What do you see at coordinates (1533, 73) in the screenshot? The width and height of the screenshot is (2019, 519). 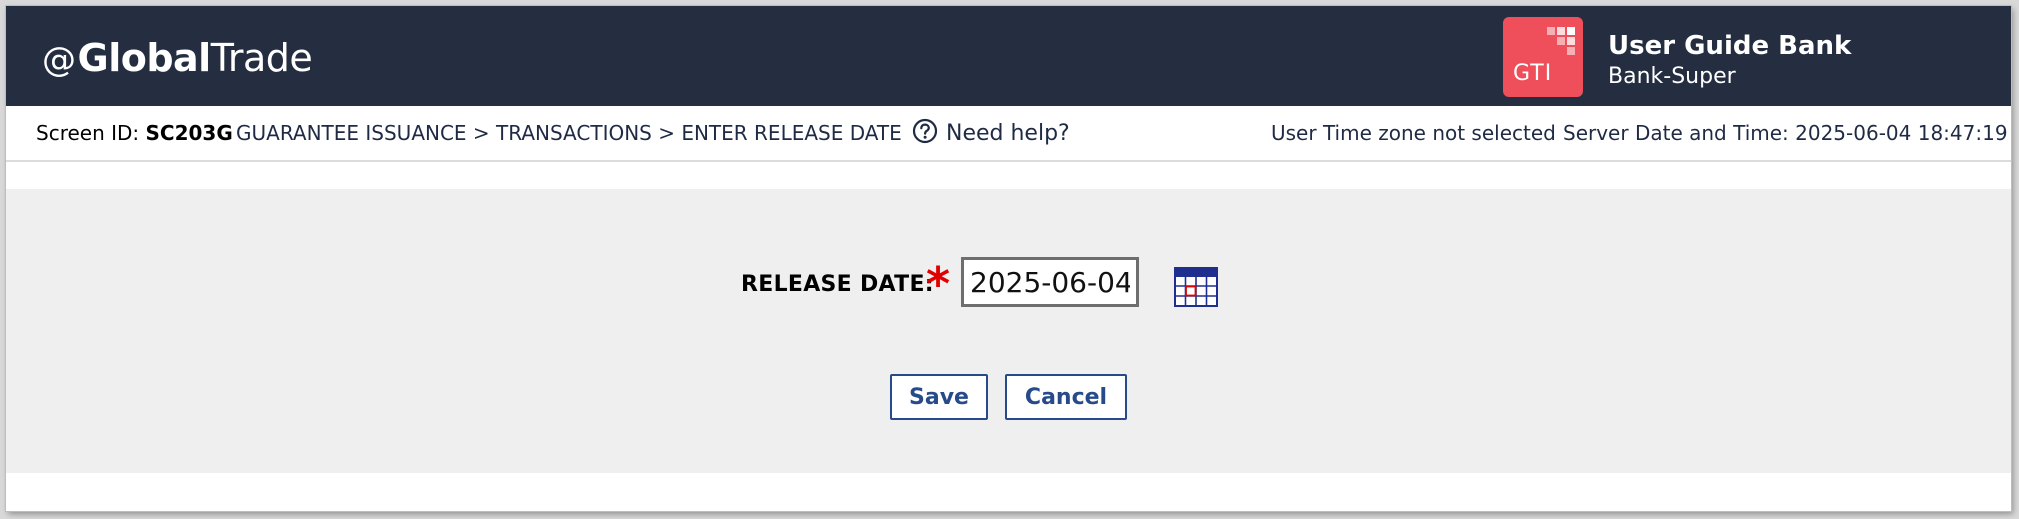 I see `logo-text: GTI` at bounding box center [1533, 73].